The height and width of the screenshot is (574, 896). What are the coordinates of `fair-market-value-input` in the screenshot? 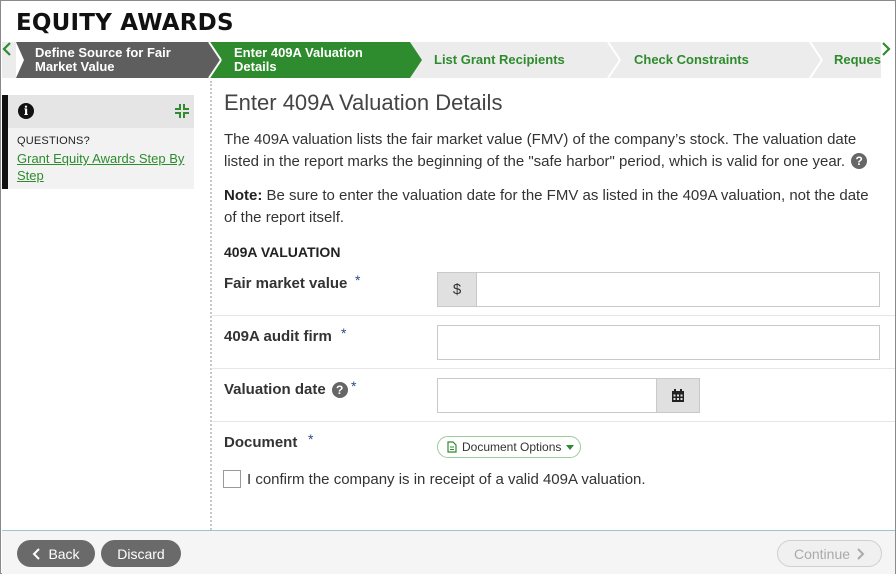 It's located at (678, 289).